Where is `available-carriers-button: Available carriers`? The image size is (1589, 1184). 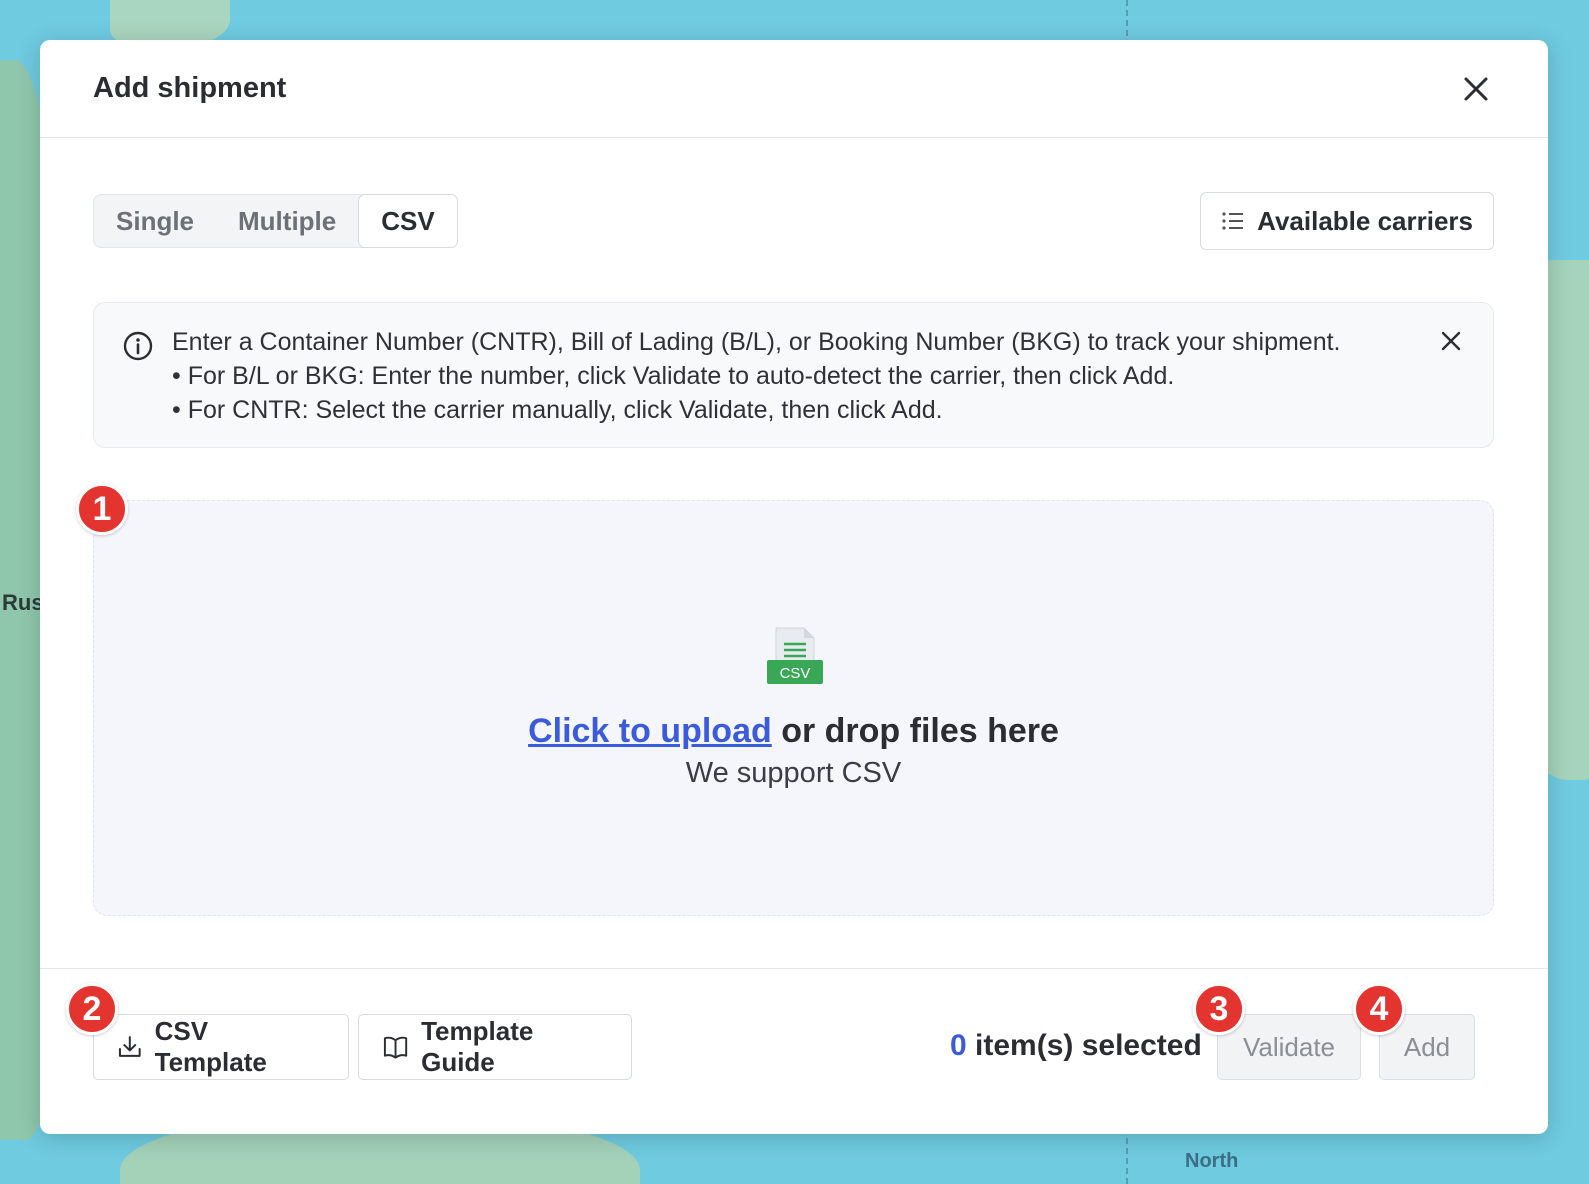
available-carriers-button: Available carriers is located at coordinates (1347, 221).